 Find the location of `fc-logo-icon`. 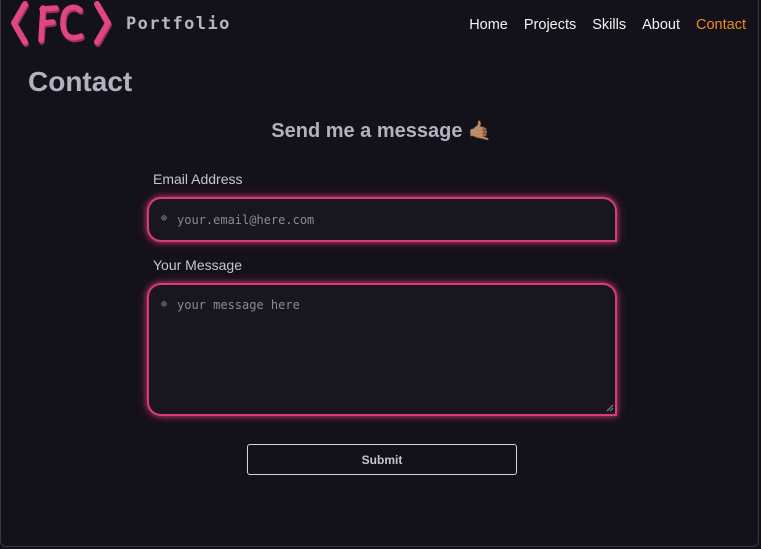

fc-logo-icon is located at coordinates (62, 26).